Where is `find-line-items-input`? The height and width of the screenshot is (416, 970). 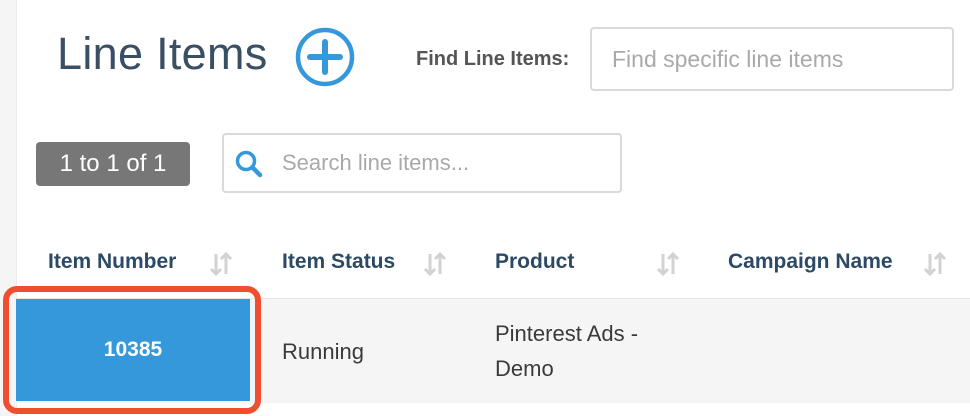 find-line-items-input is located at coordinates (772, 59).